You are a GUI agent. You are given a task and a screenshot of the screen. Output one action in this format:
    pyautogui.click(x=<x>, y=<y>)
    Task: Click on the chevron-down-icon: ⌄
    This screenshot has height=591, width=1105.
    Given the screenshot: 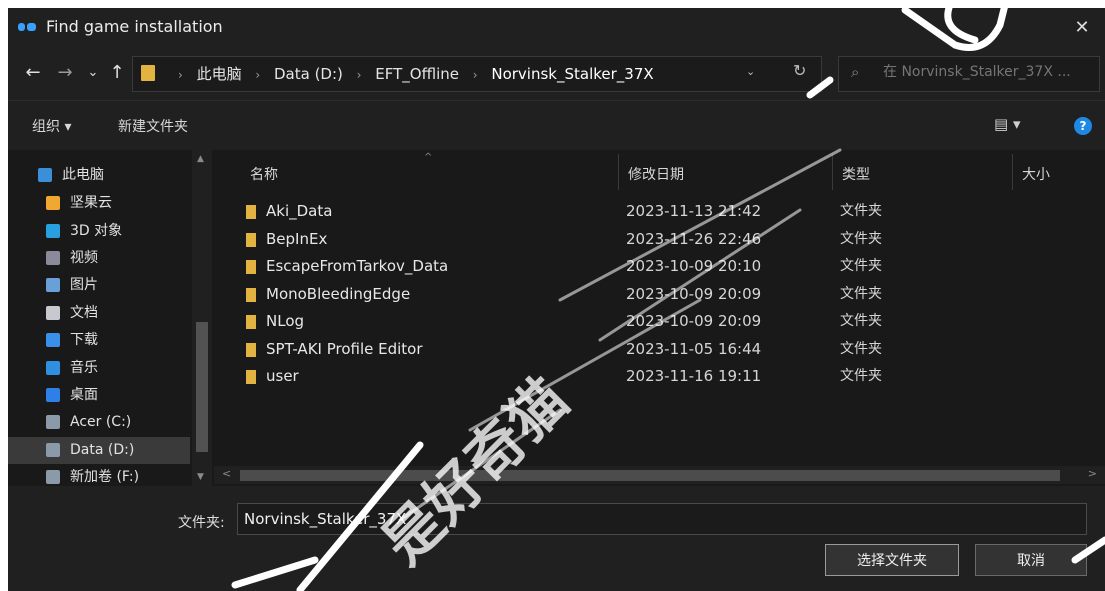 What is the action you would take?
    pyautogui.click(x=93, y=72)
    